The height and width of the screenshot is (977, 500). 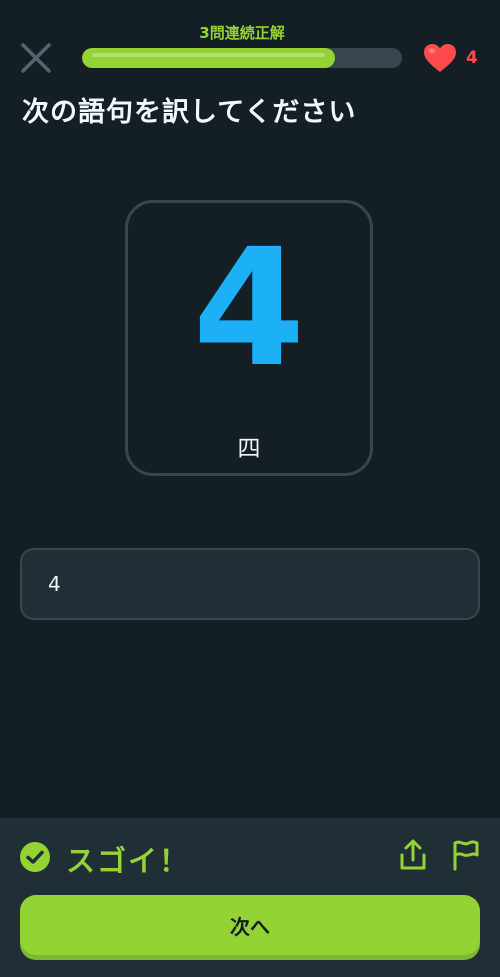 I want to click on answer-input: 4, so click(x=250, y=584).